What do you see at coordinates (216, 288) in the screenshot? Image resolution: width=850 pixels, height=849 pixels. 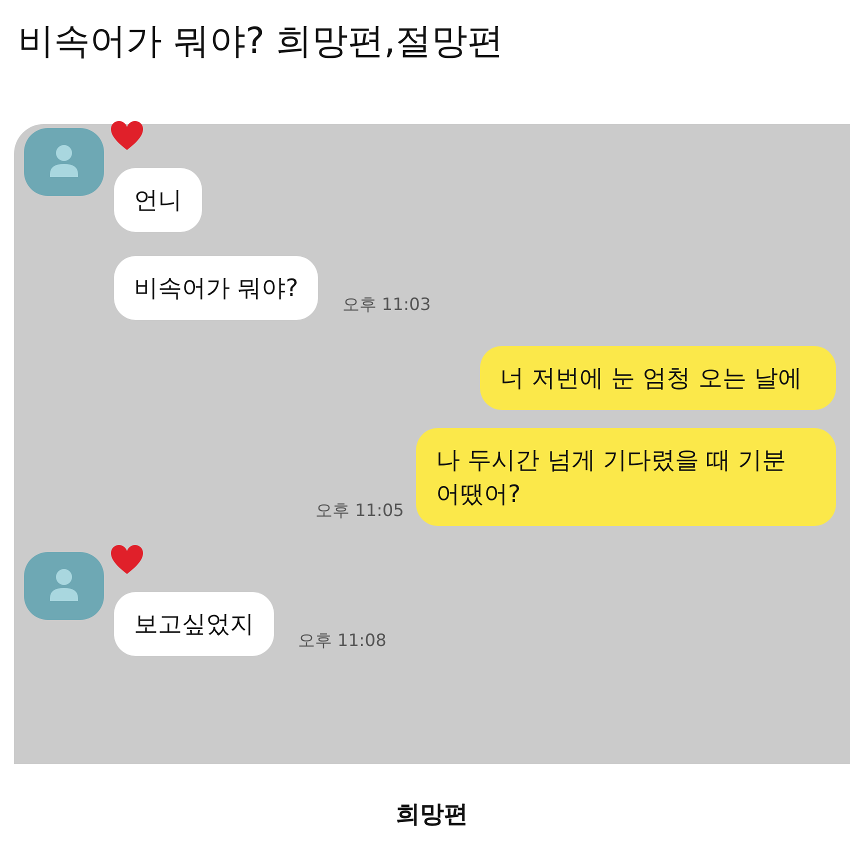 I see `message-bubble: 비속어가 뭐야?` at bounding box center [216, 288].